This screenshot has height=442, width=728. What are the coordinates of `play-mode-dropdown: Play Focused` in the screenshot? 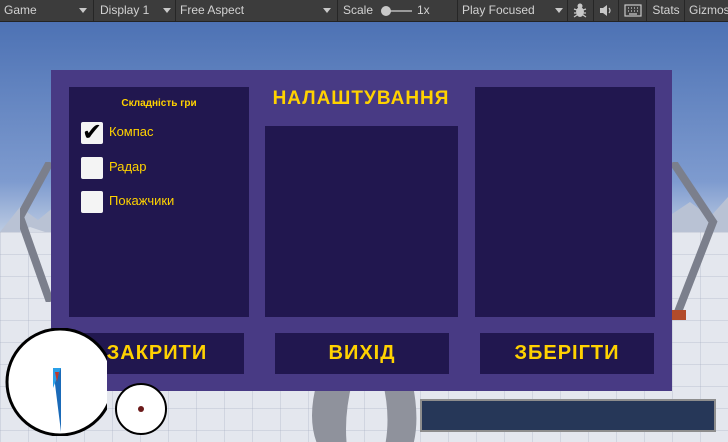 It's located at (507, 10).